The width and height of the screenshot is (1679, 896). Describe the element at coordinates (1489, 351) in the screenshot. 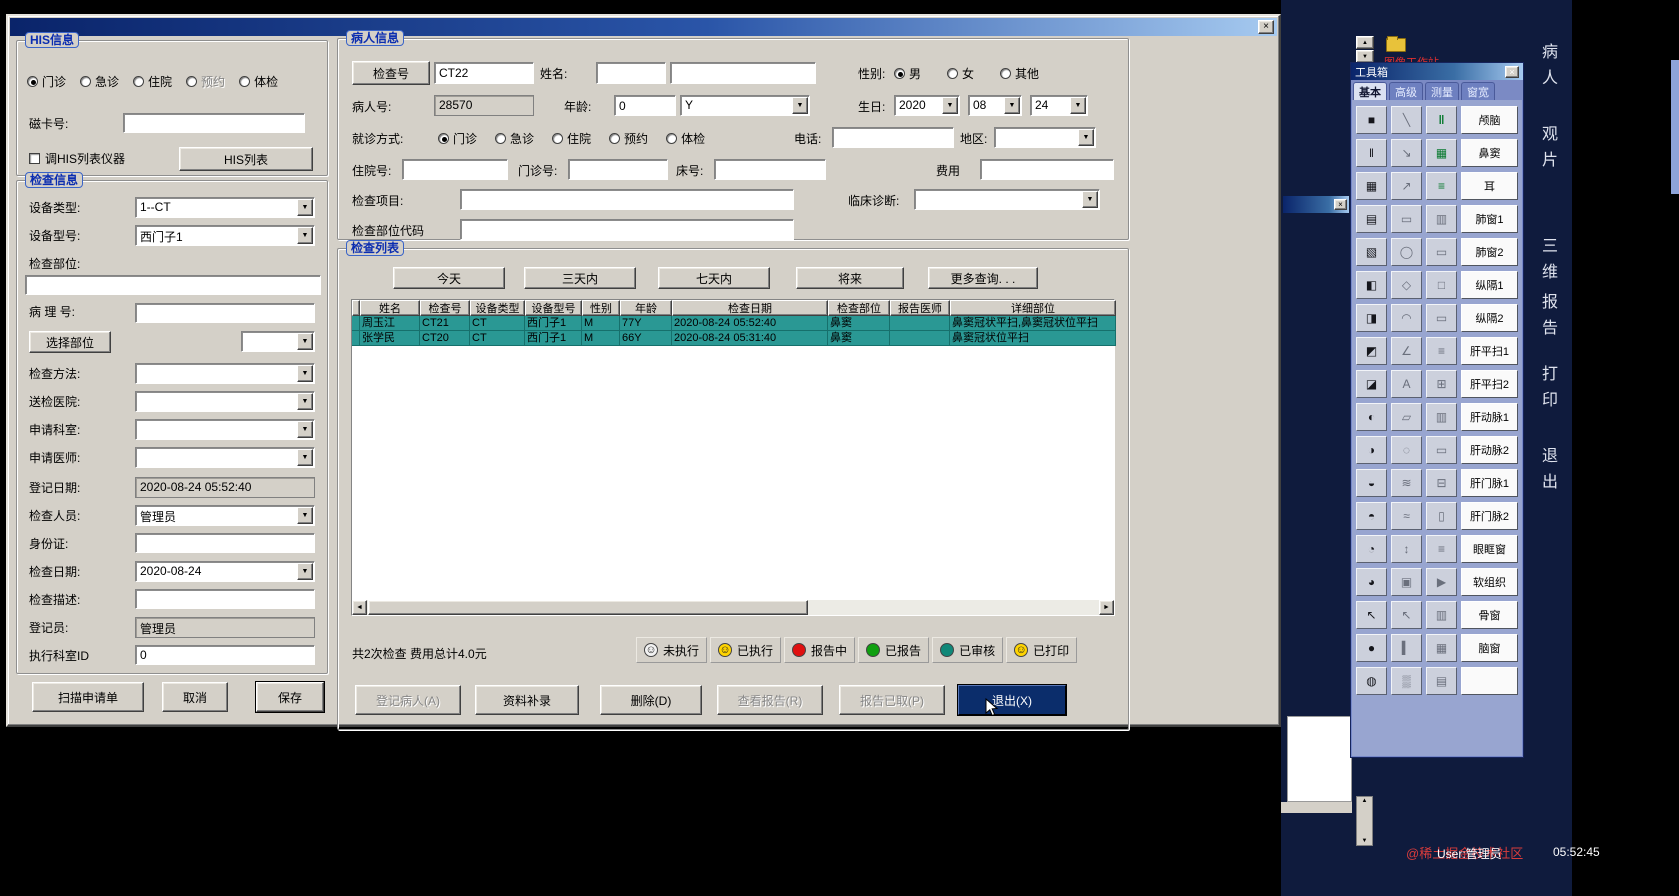

I see `tool-preset-button: 肝平扫1` at that location.